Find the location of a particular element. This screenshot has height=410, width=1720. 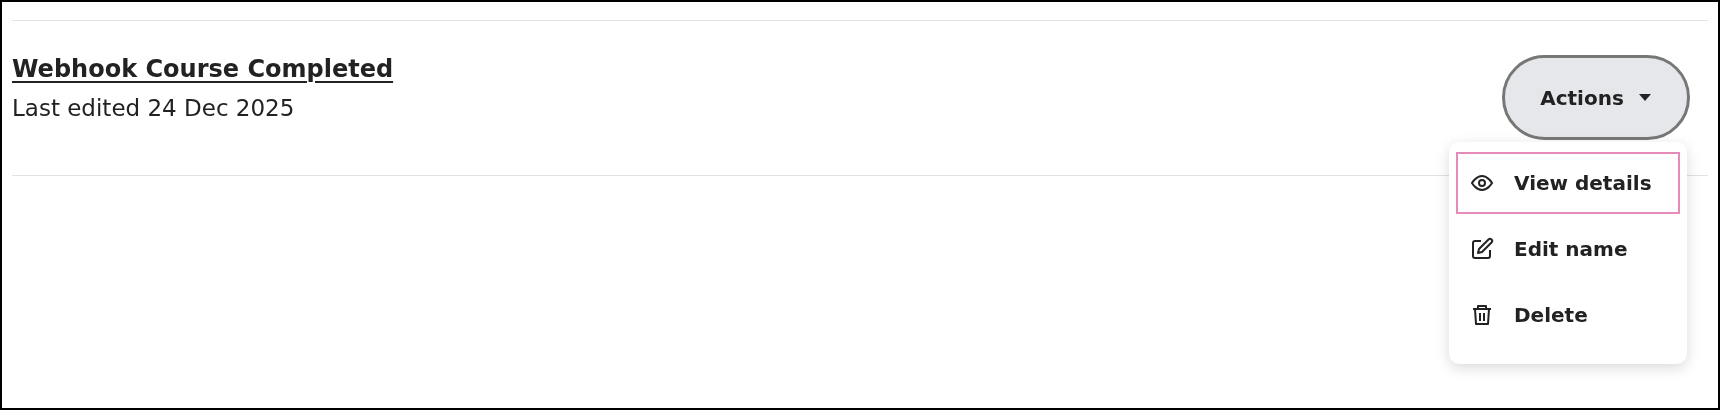

actions-button: Actions is located at coordinates (1596, 97).